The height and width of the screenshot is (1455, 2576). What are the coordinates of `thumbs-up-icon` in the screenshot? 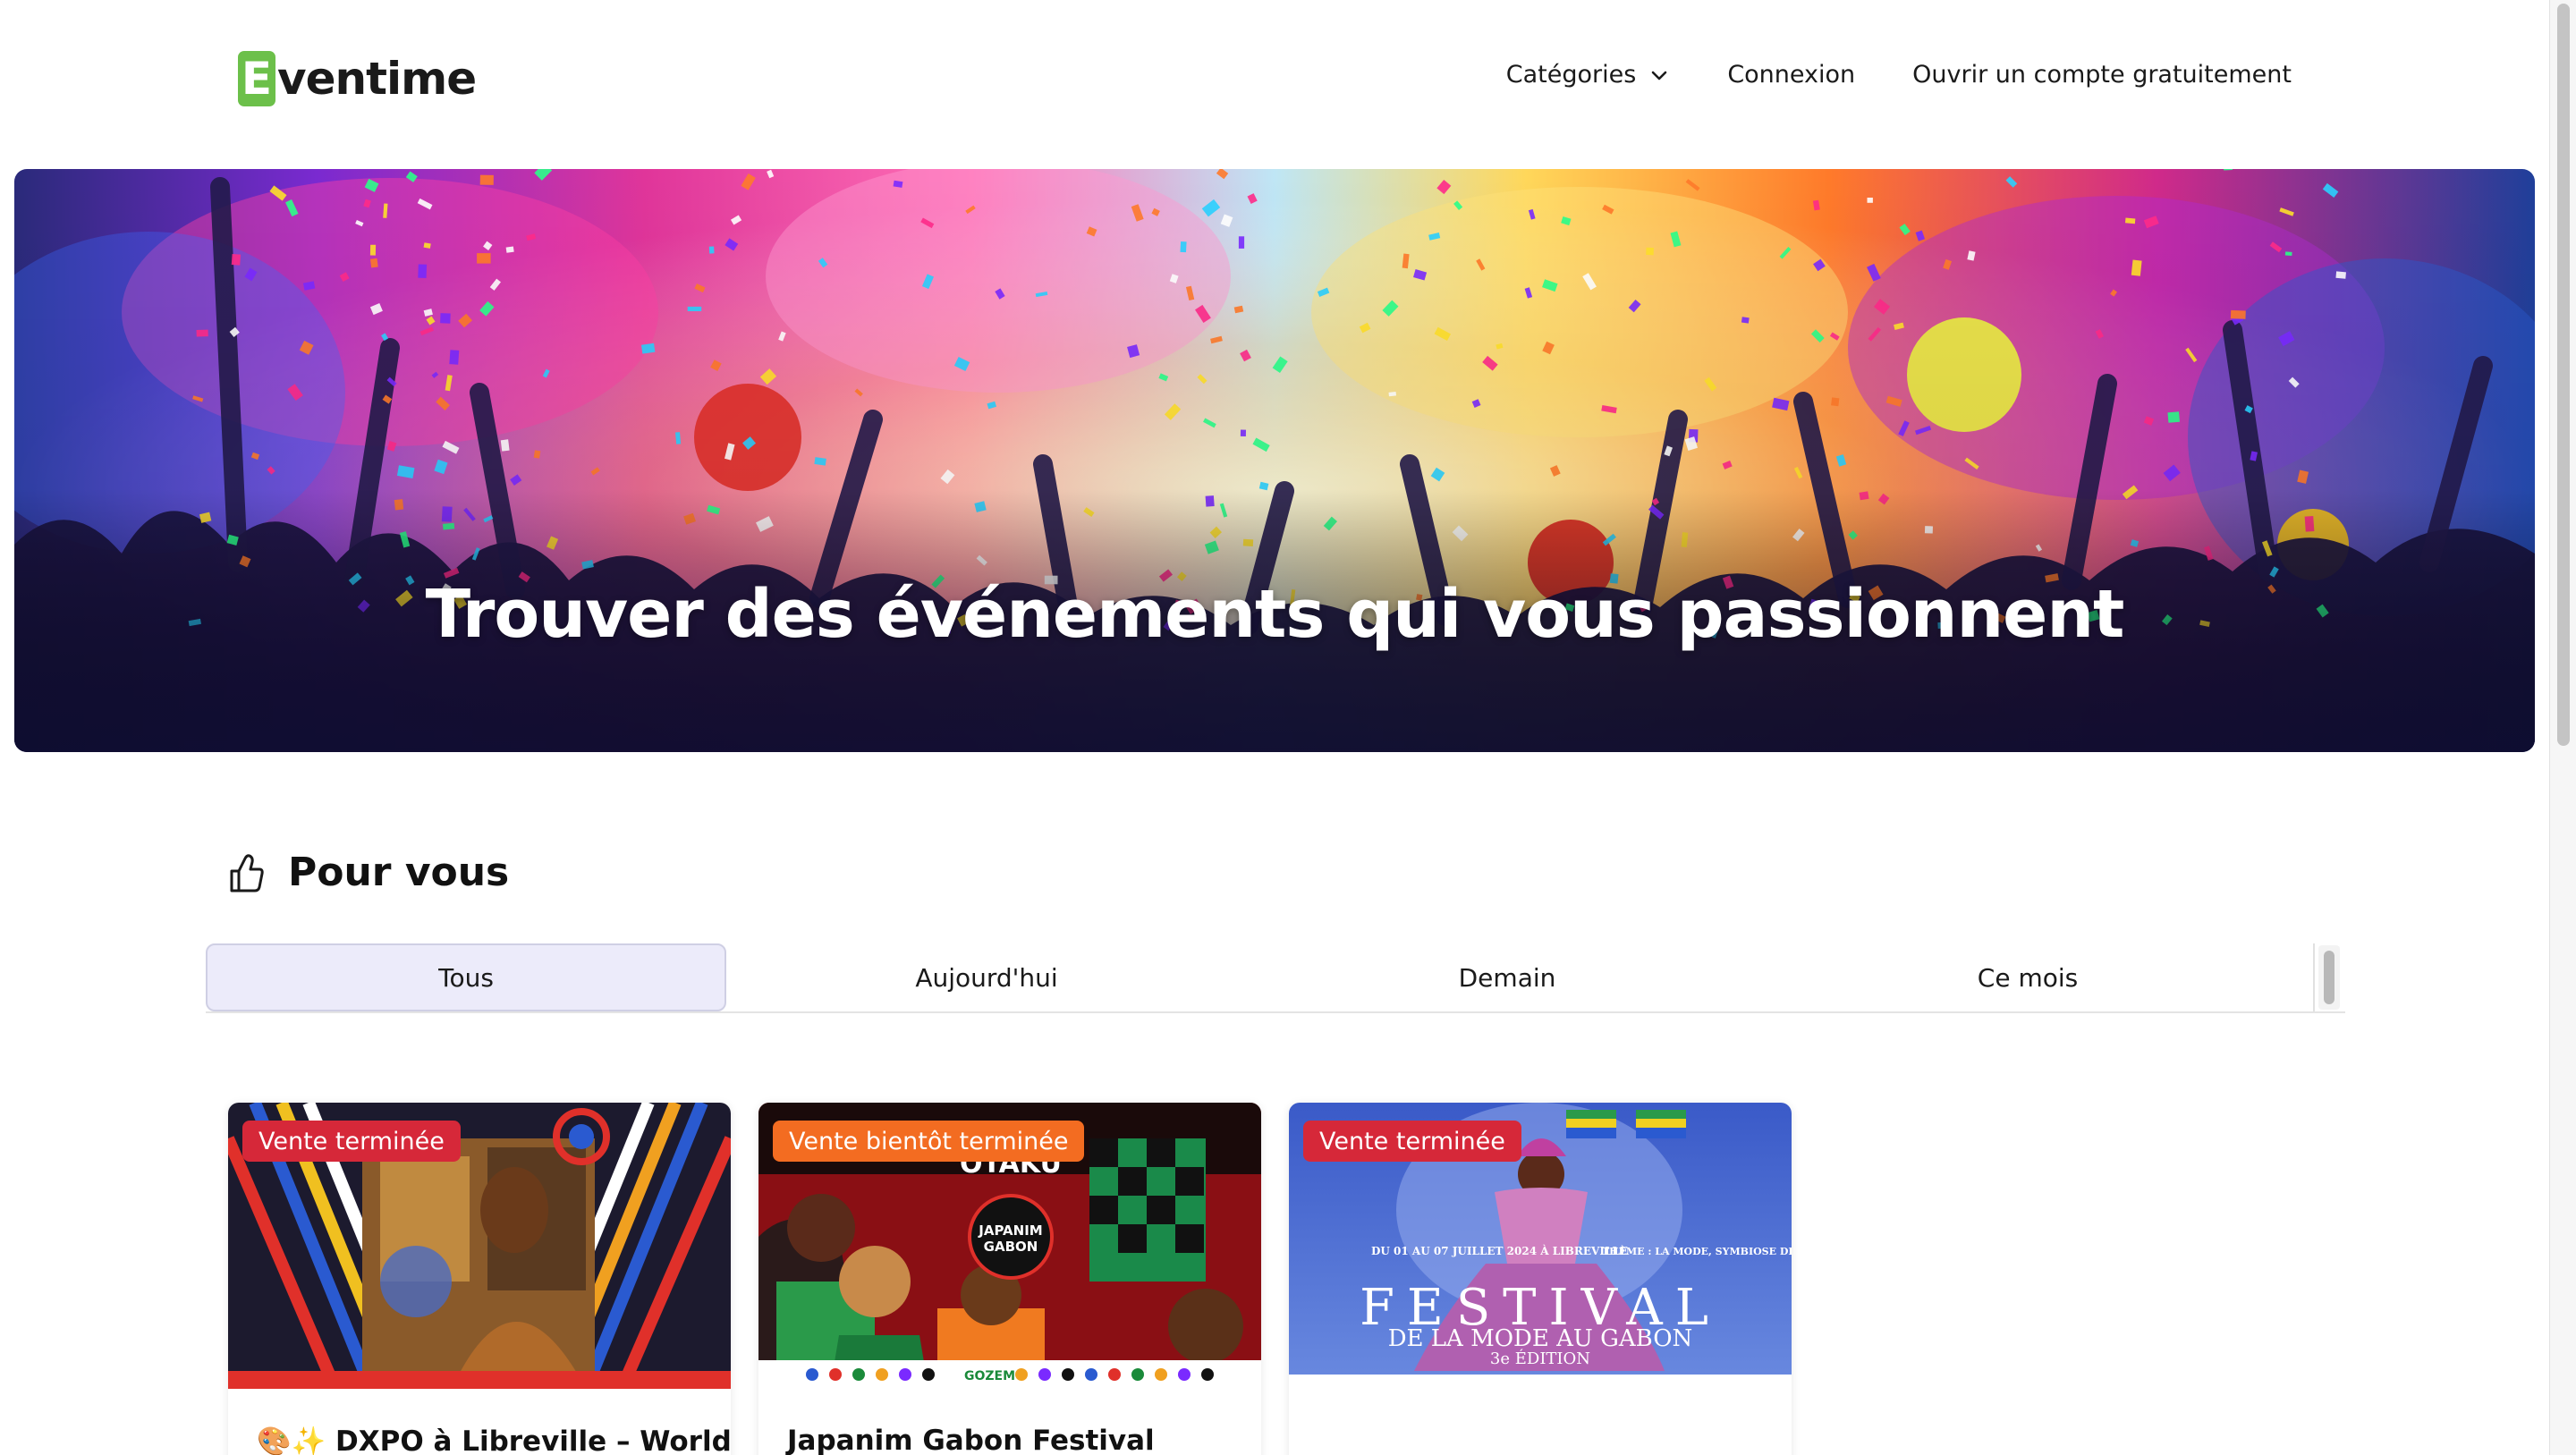 It's located at (247, 872).